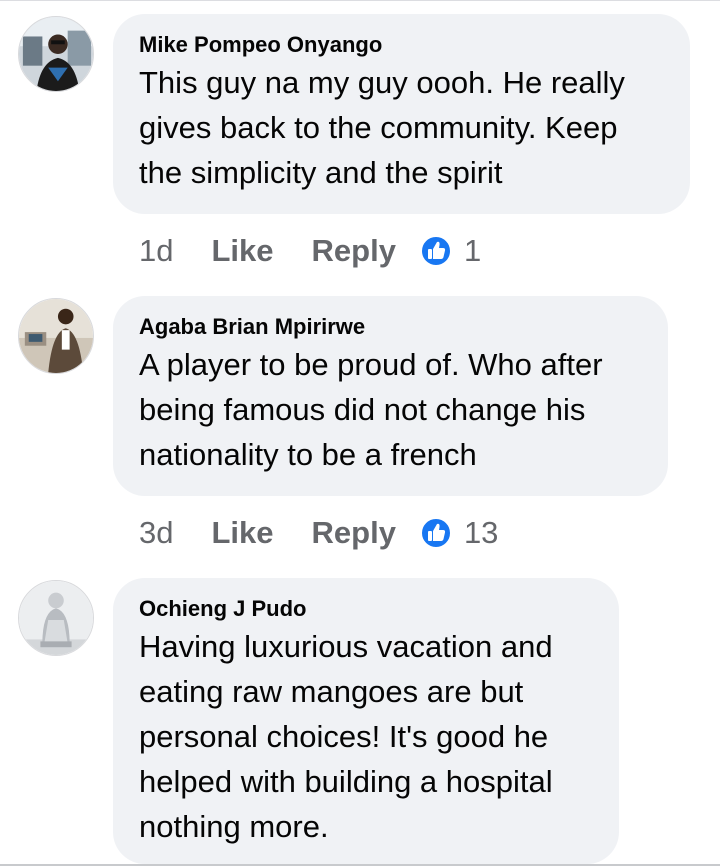 The image size is (720, 868). Describe the element at coordinates (365, 609) in the screenshot. I see `comment-author: Ochieng J Pudo` at that location.